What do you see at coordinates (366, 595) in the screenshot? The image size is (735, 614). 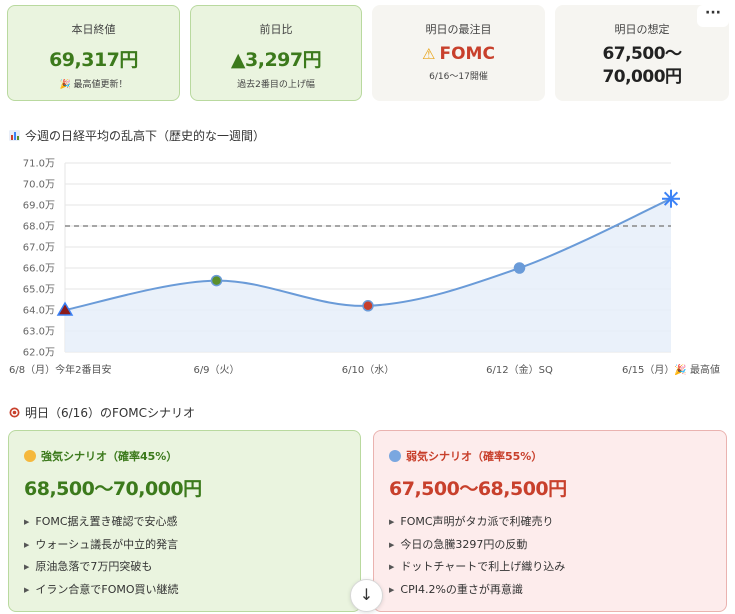 I see `scroll-down-button: ↓` at bounding box center [366, 595].